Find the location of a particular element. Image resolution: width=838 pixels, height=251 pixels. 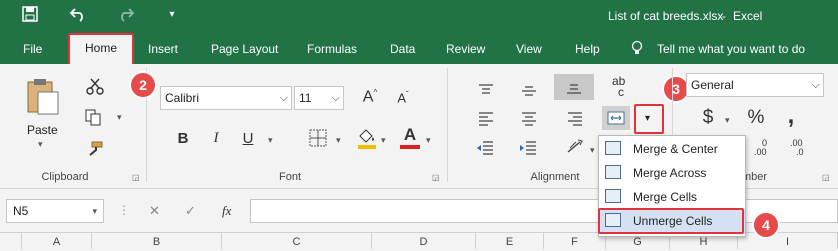

document-title: List of cat breeds.xlsx is located at coordinates (666, 16).